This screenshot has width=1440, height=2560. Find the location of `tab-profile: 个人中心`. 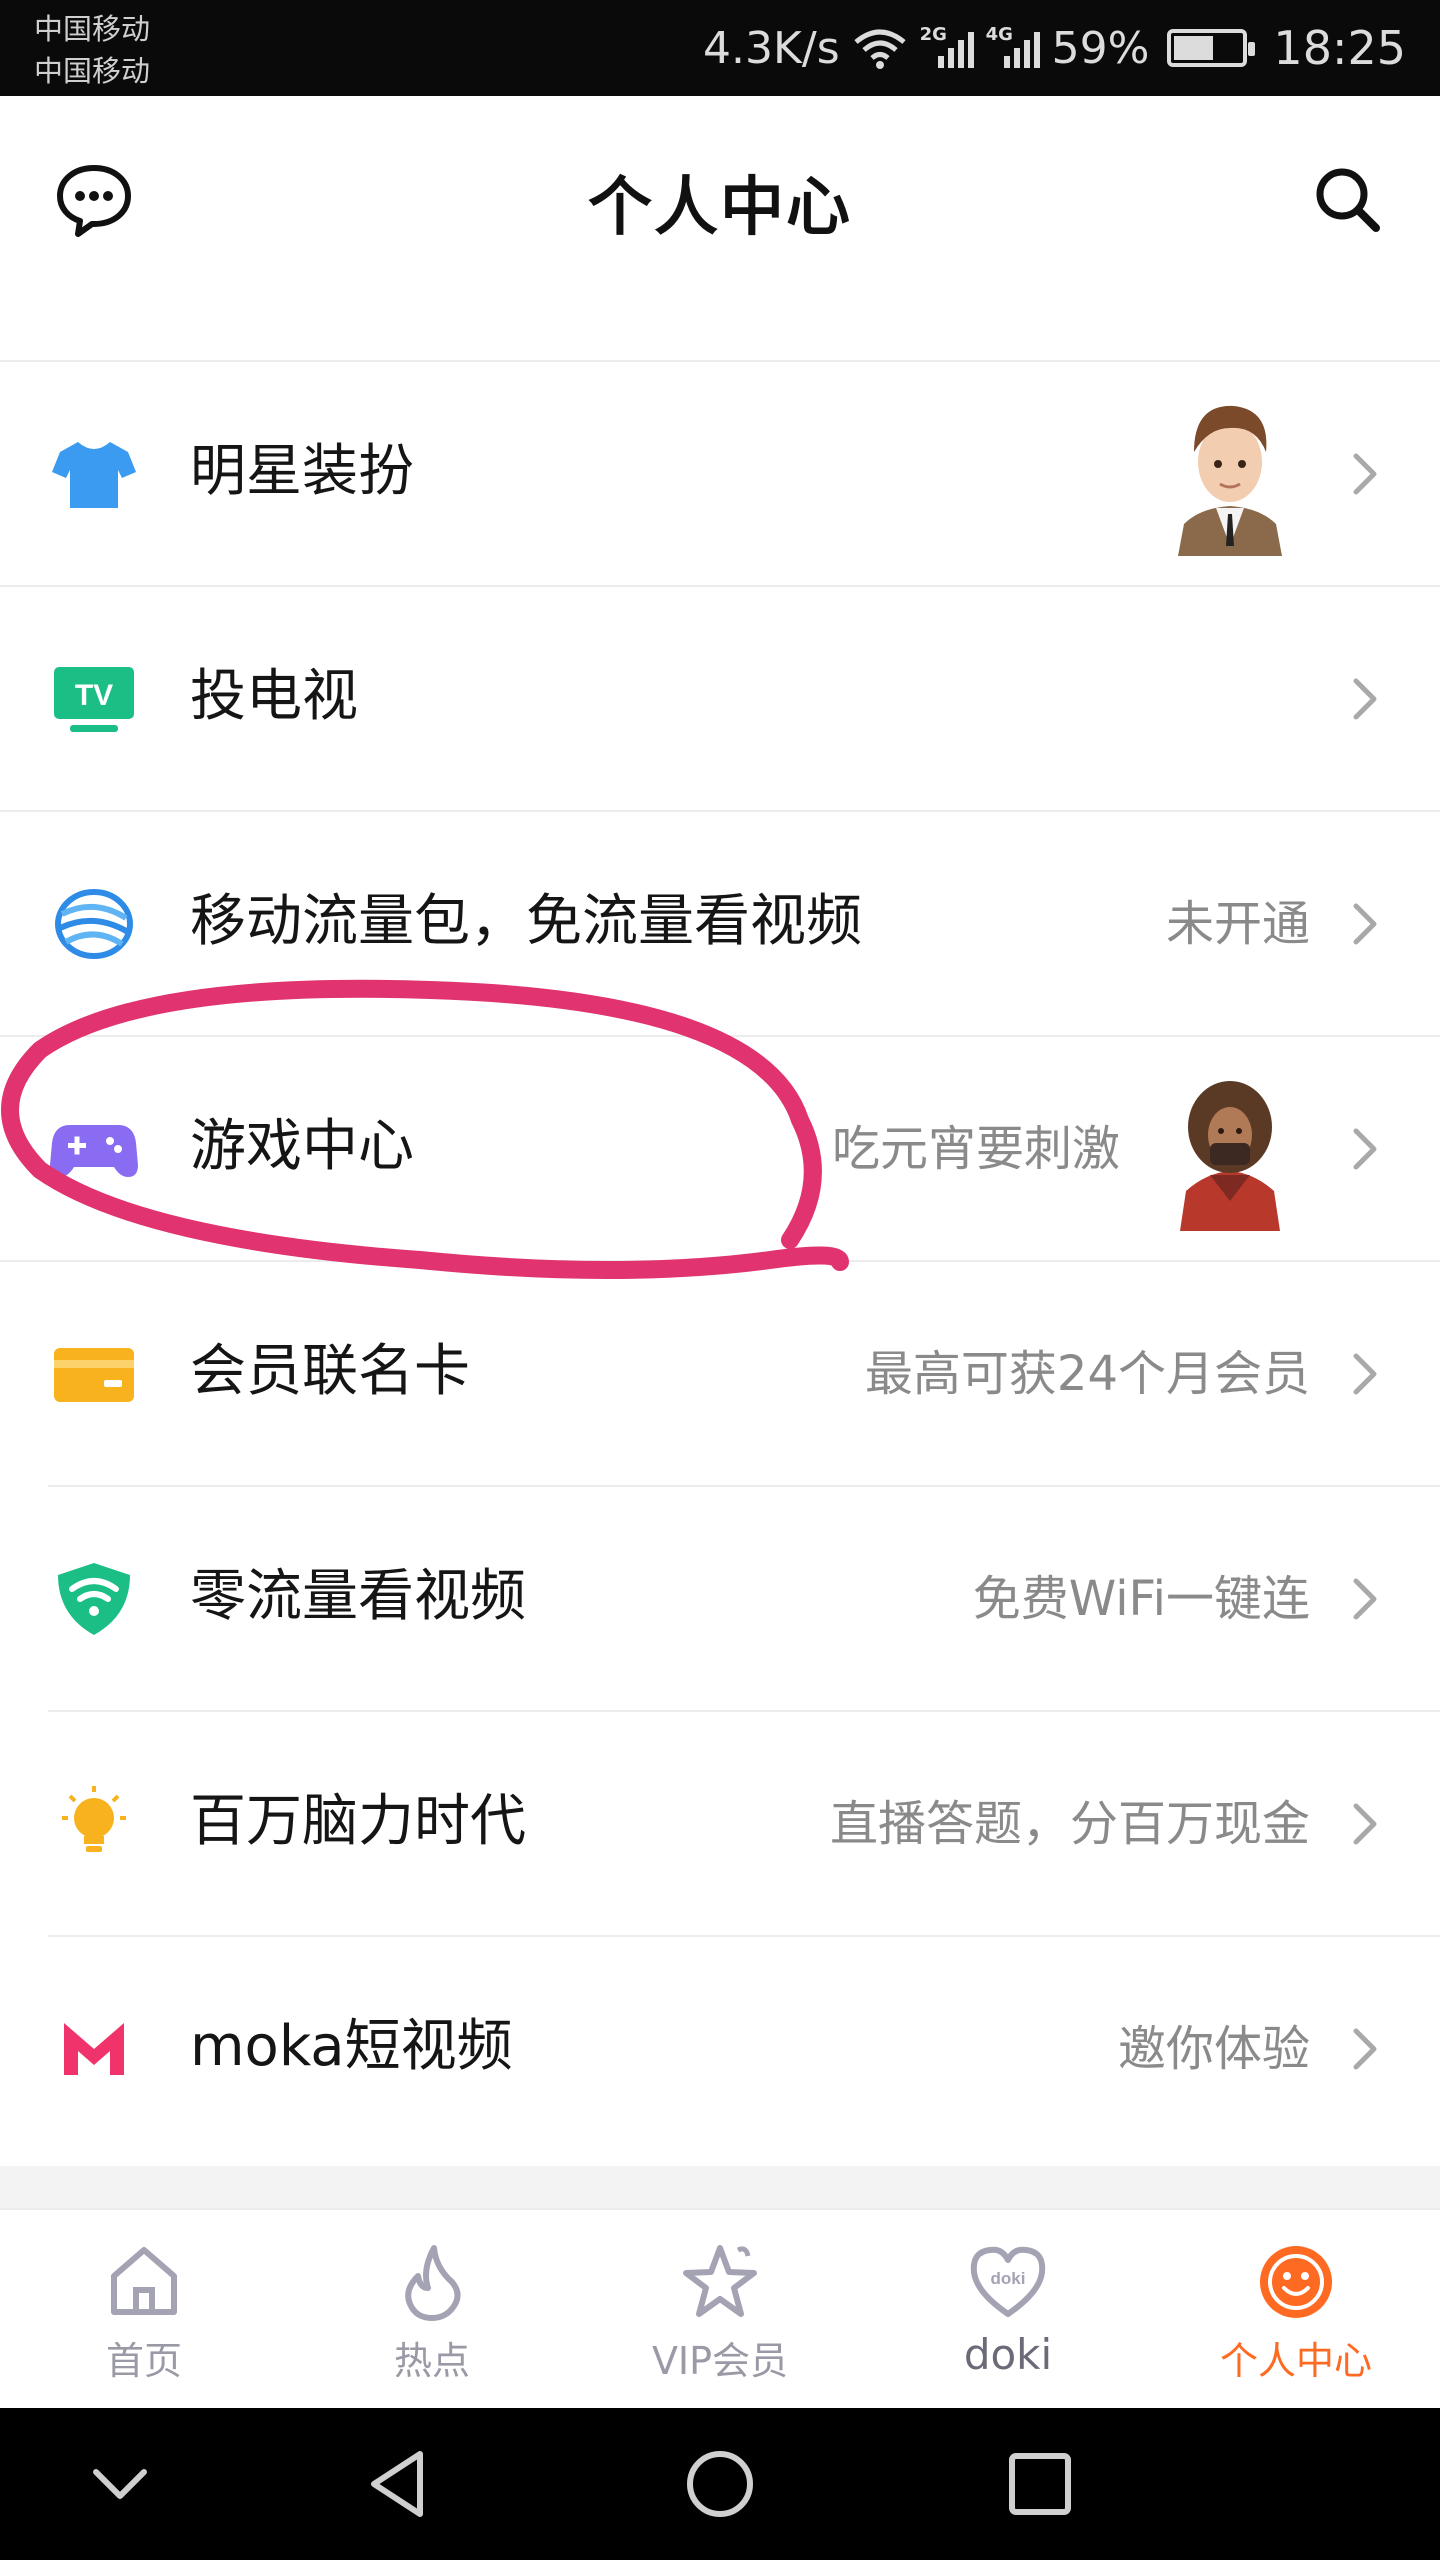

tab-profile: 个人中心 is located at coordinates (1296, 2309).